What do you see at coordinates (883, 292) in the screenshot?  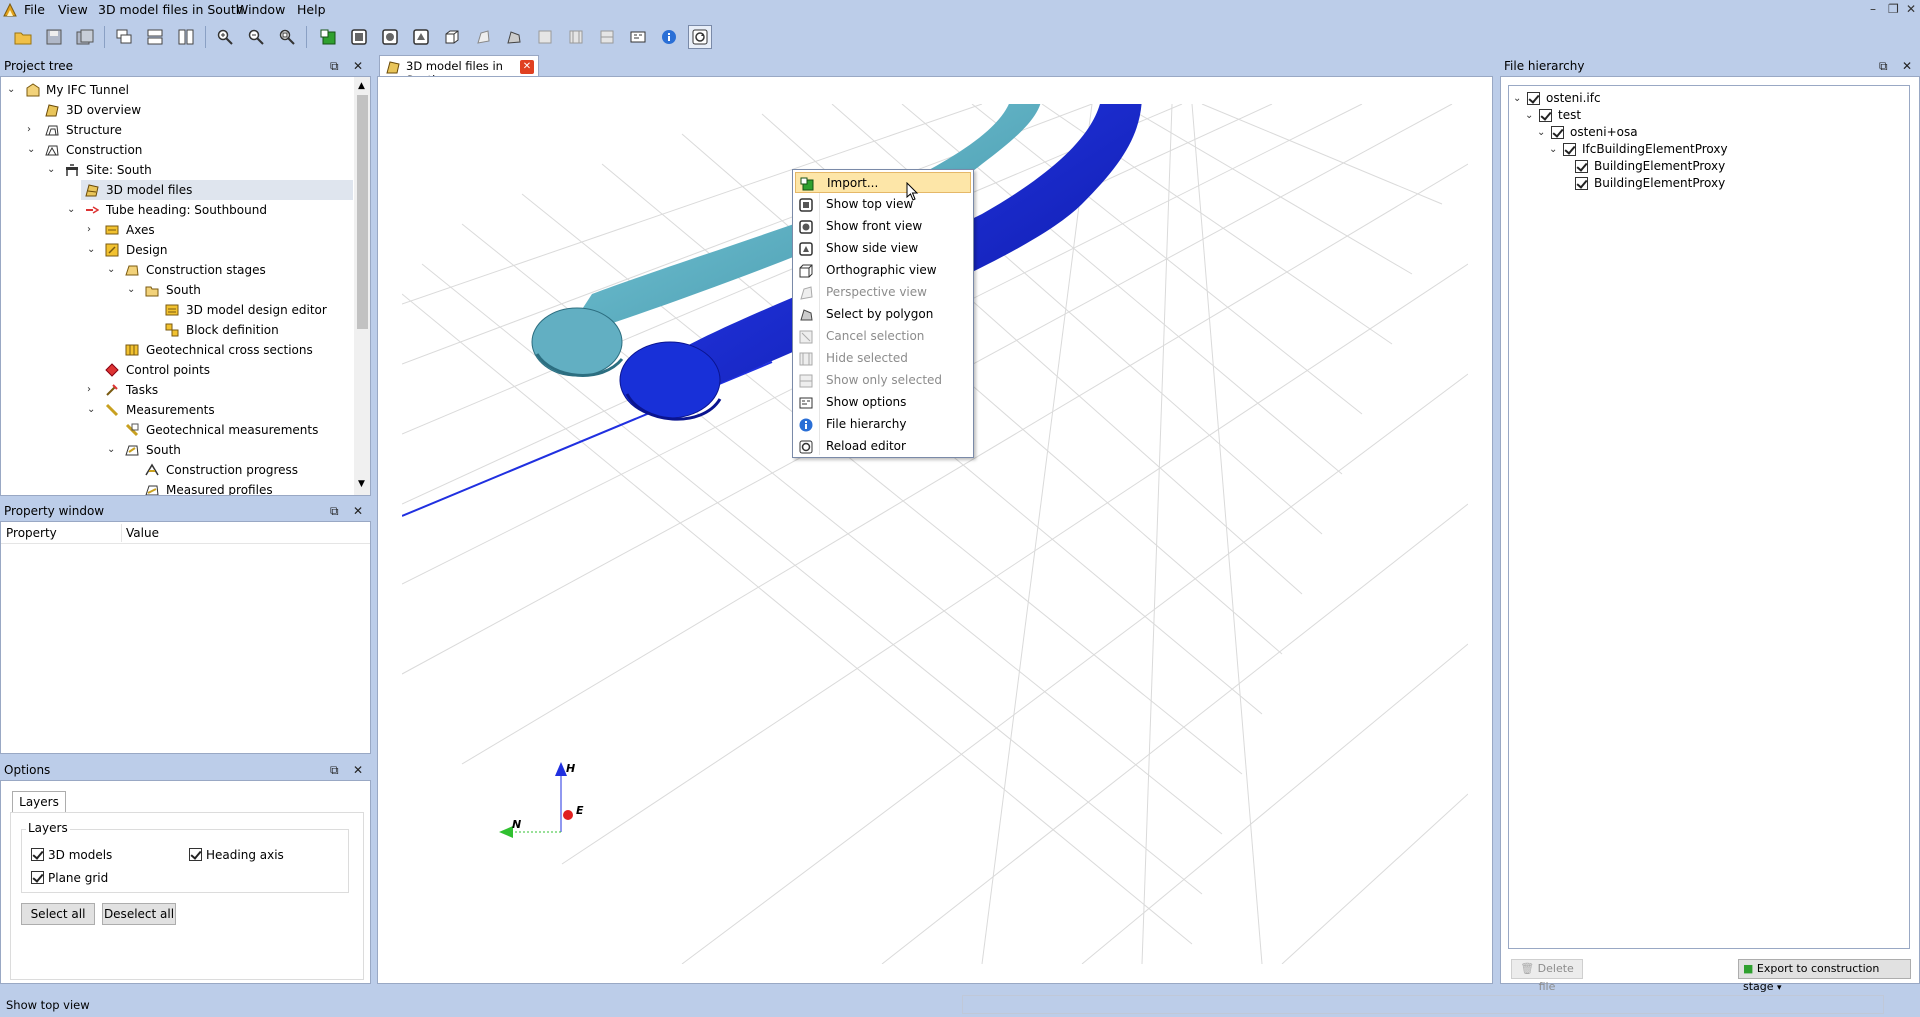 I see `menu-item-perspective-view: Perspective view` at bounding box center [883, 292].